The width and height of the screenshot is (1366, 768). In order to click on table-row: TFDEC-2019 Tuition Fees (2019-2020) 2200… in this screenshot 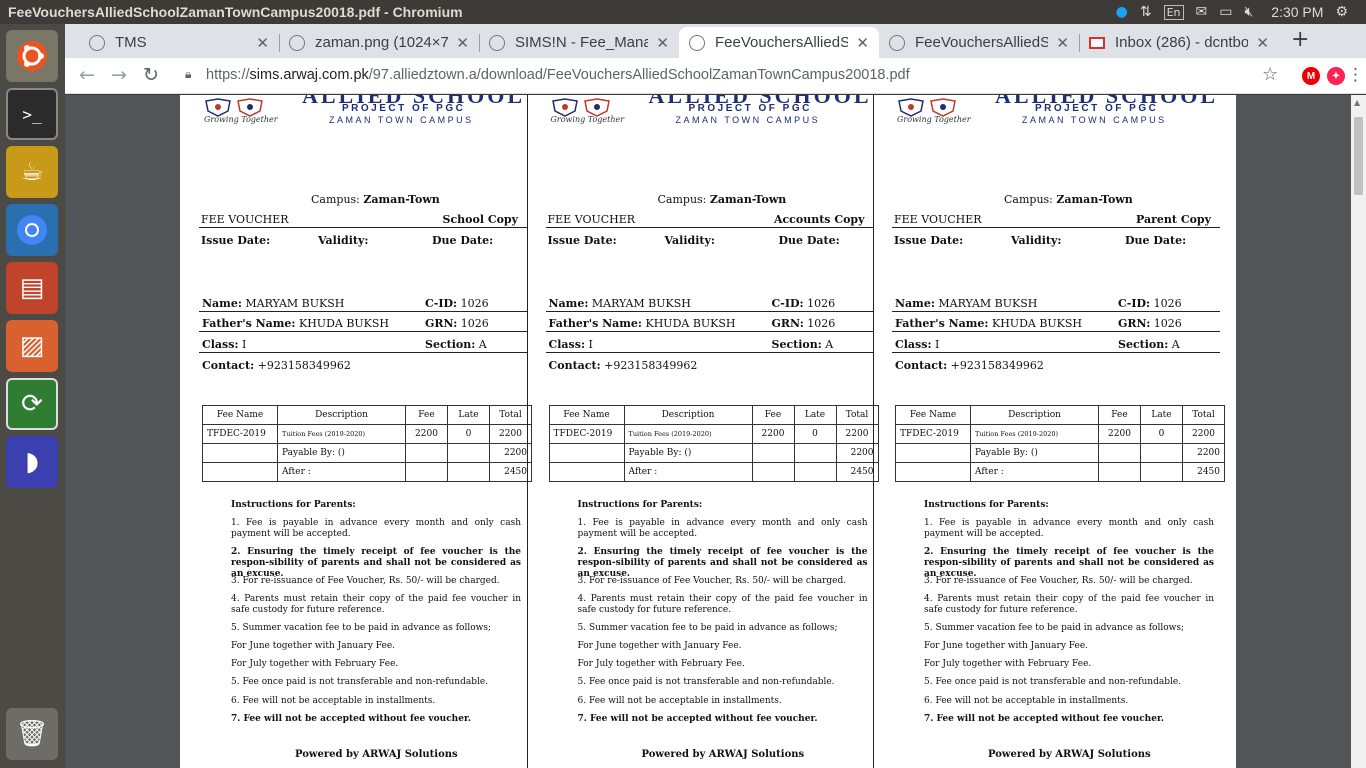, I will do `click(367, 434)`.